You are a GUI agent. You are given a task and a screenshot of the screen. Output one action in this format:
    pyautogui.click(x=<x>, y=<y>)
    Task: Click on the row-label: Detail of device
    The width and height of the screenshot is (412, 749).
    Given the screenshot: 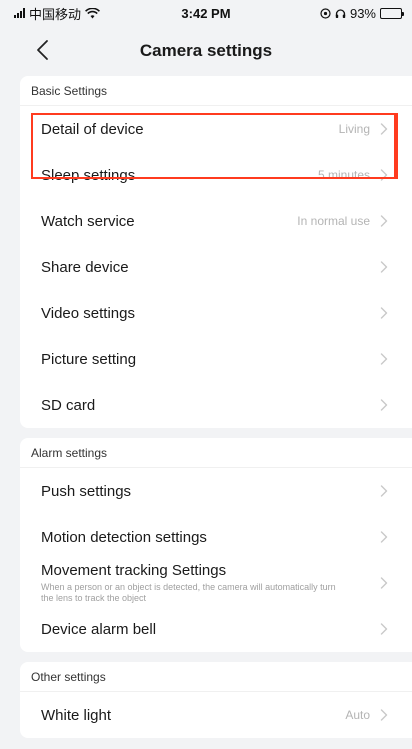 What is the action you would take?
    pyautogui.click(x=92, y=129)
    